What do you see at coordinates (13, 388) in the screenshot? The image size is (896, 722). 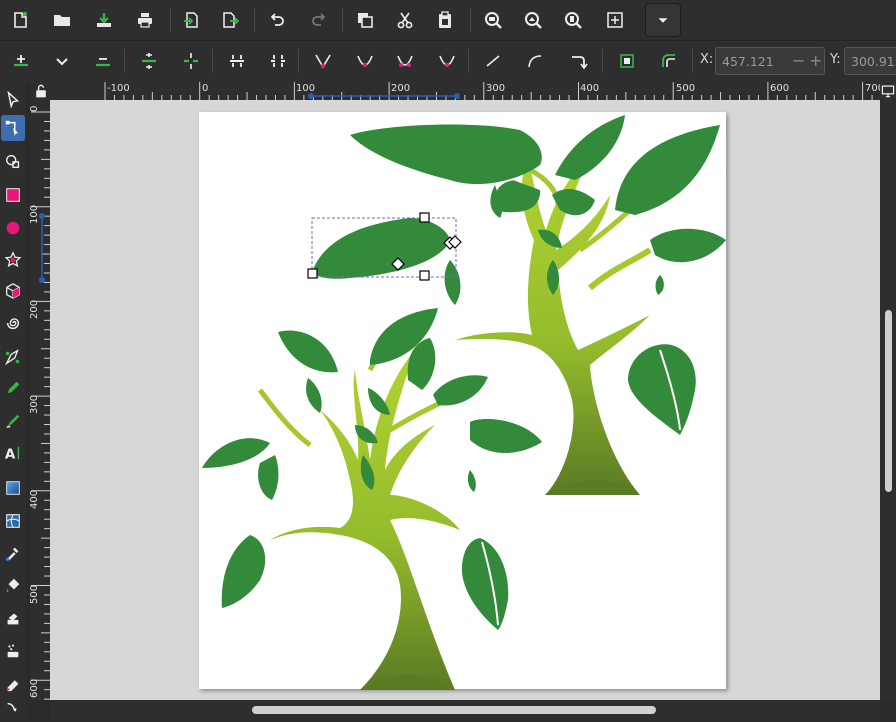 I see `pencil-tool-icon` at bounding box center [13, 388].